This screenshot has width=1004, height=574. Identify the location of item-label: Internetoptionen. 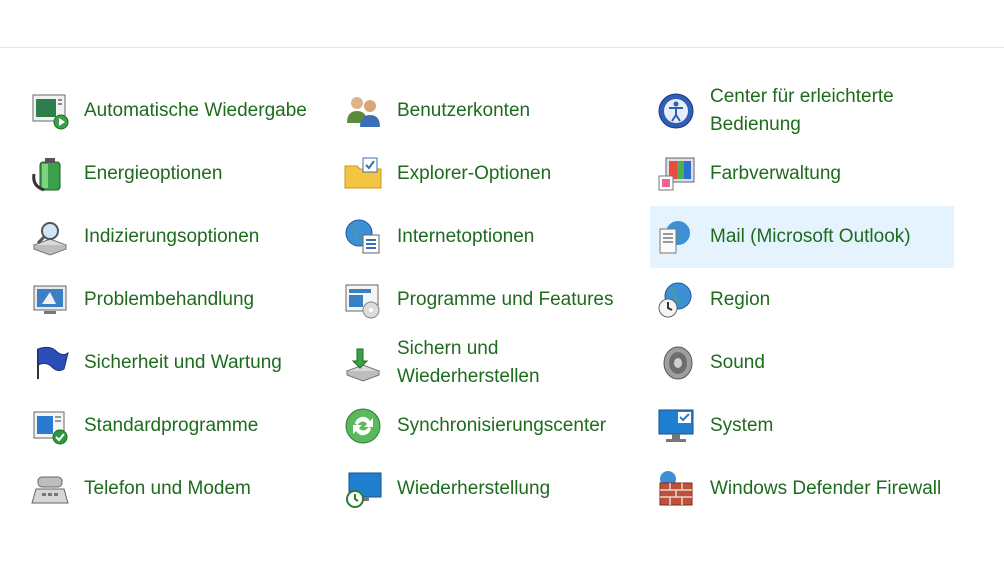
(466, 236).